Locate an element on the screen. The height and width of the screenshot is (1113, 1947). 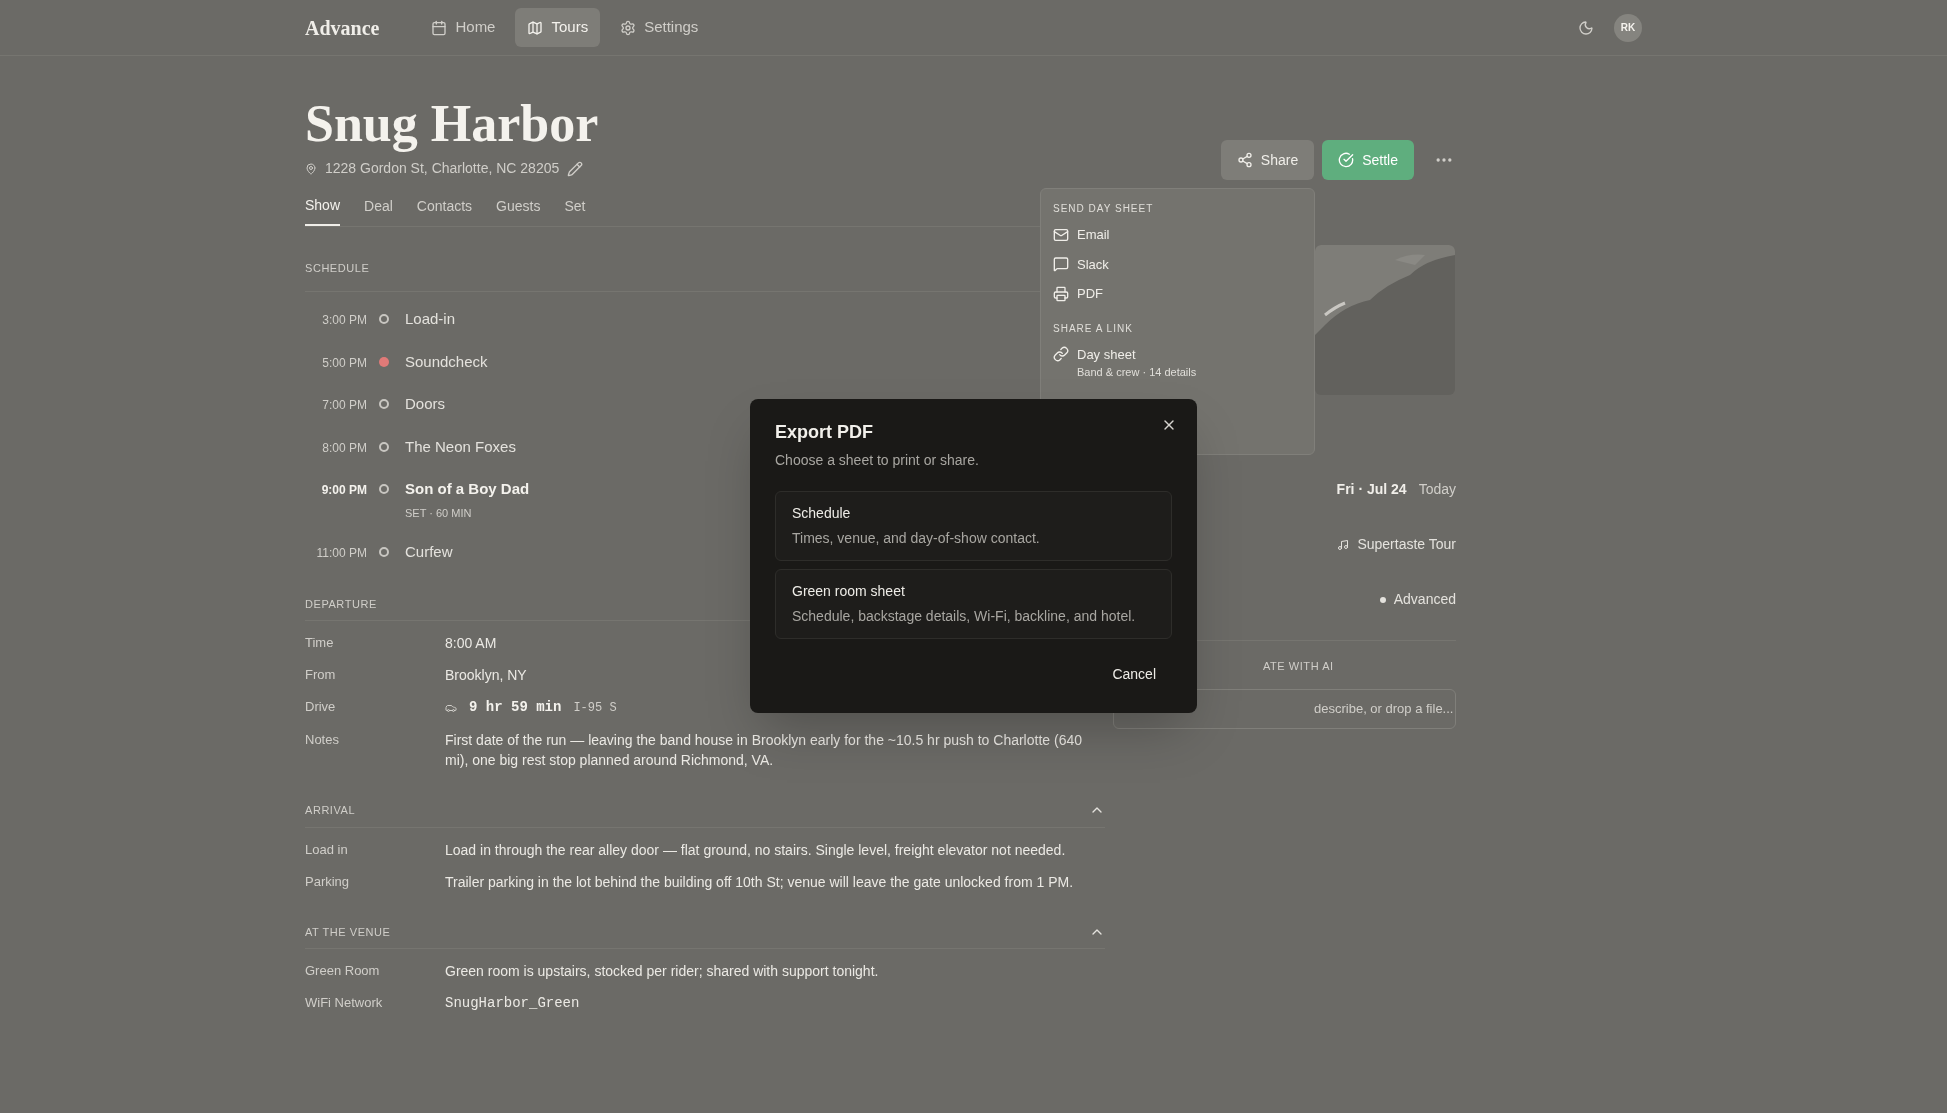
app-logo: Advance is located at coordinates (342, 27).